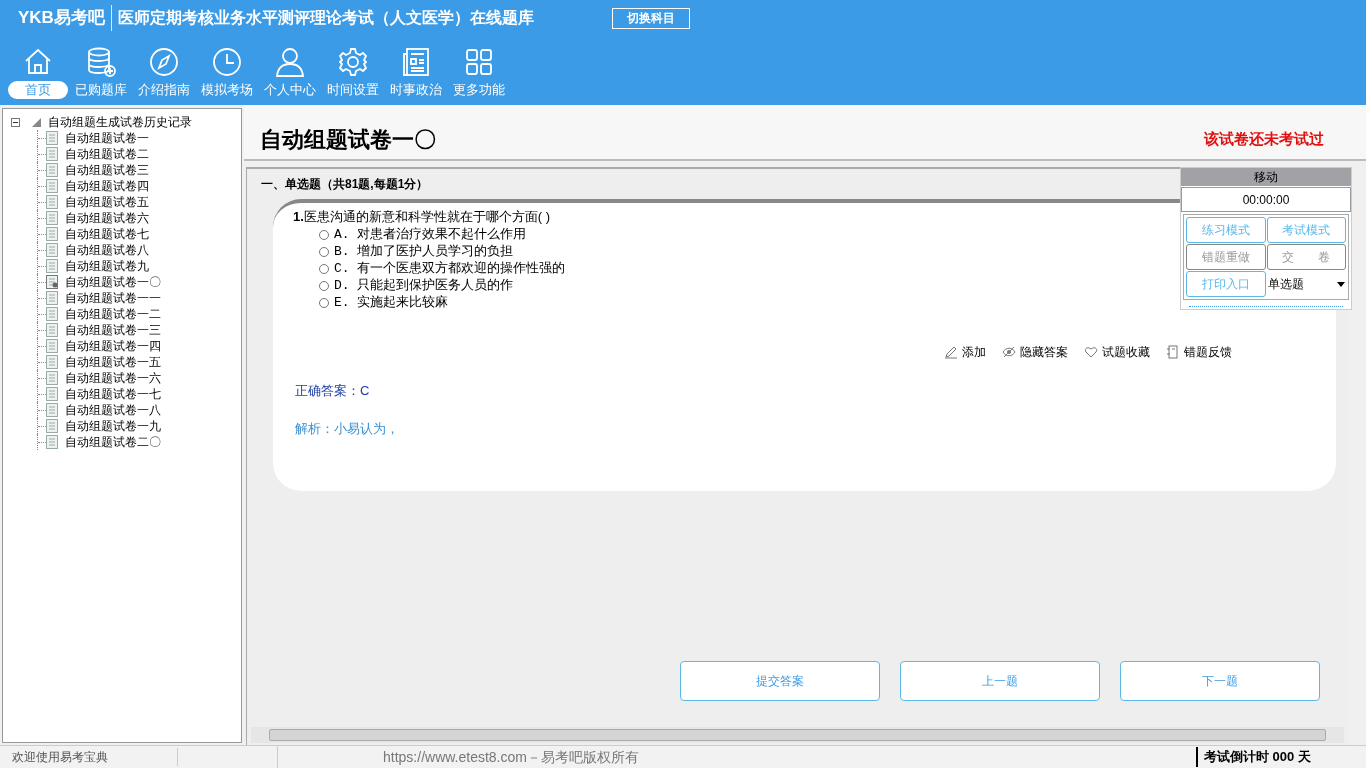  What do you see at coordinates (1091, 352) in the screenshot?
I see `heart-icon` at bounding box center [1091, 352].